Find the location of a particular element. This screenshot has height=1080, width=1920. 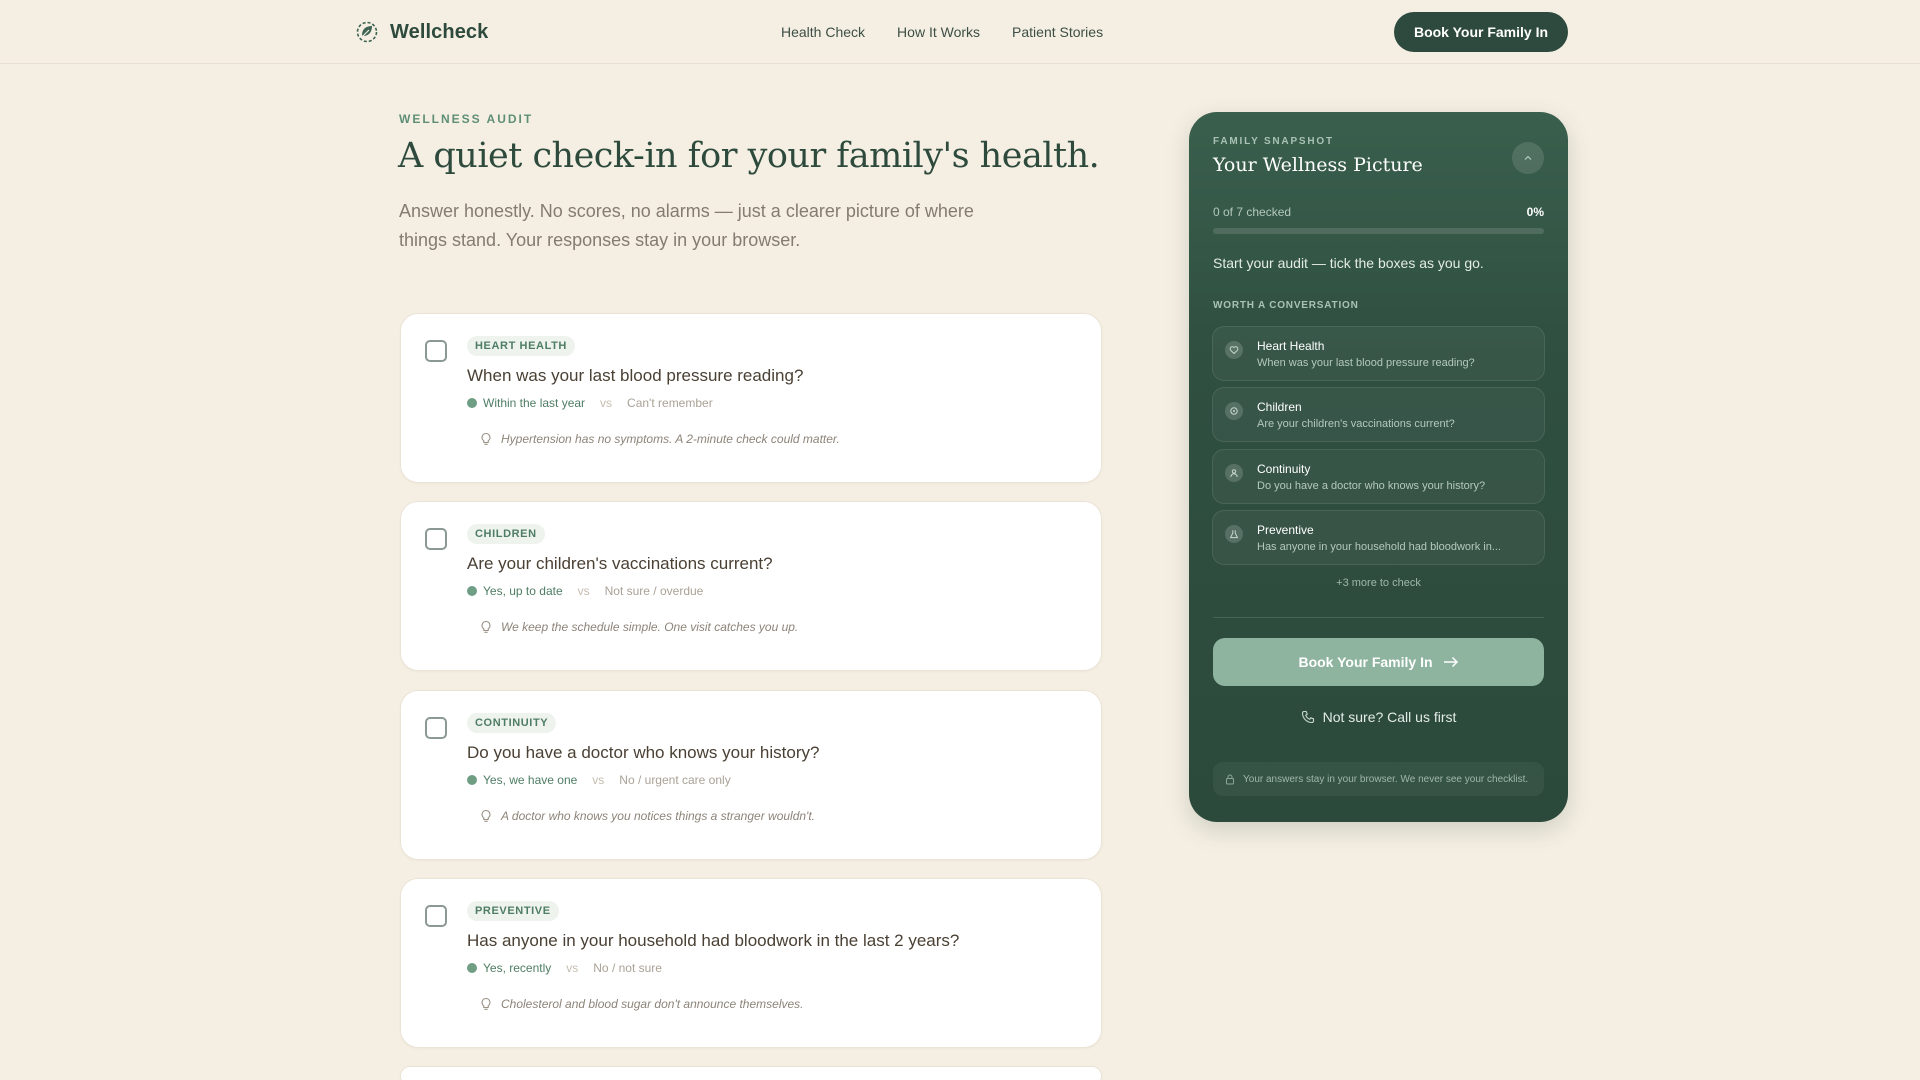

answer-negative: No / not sure is located at coordinates (627, 968).